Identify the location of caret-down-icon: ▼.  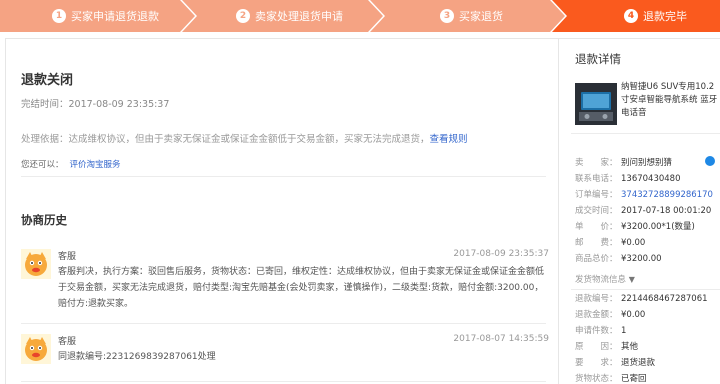
(631, 279).